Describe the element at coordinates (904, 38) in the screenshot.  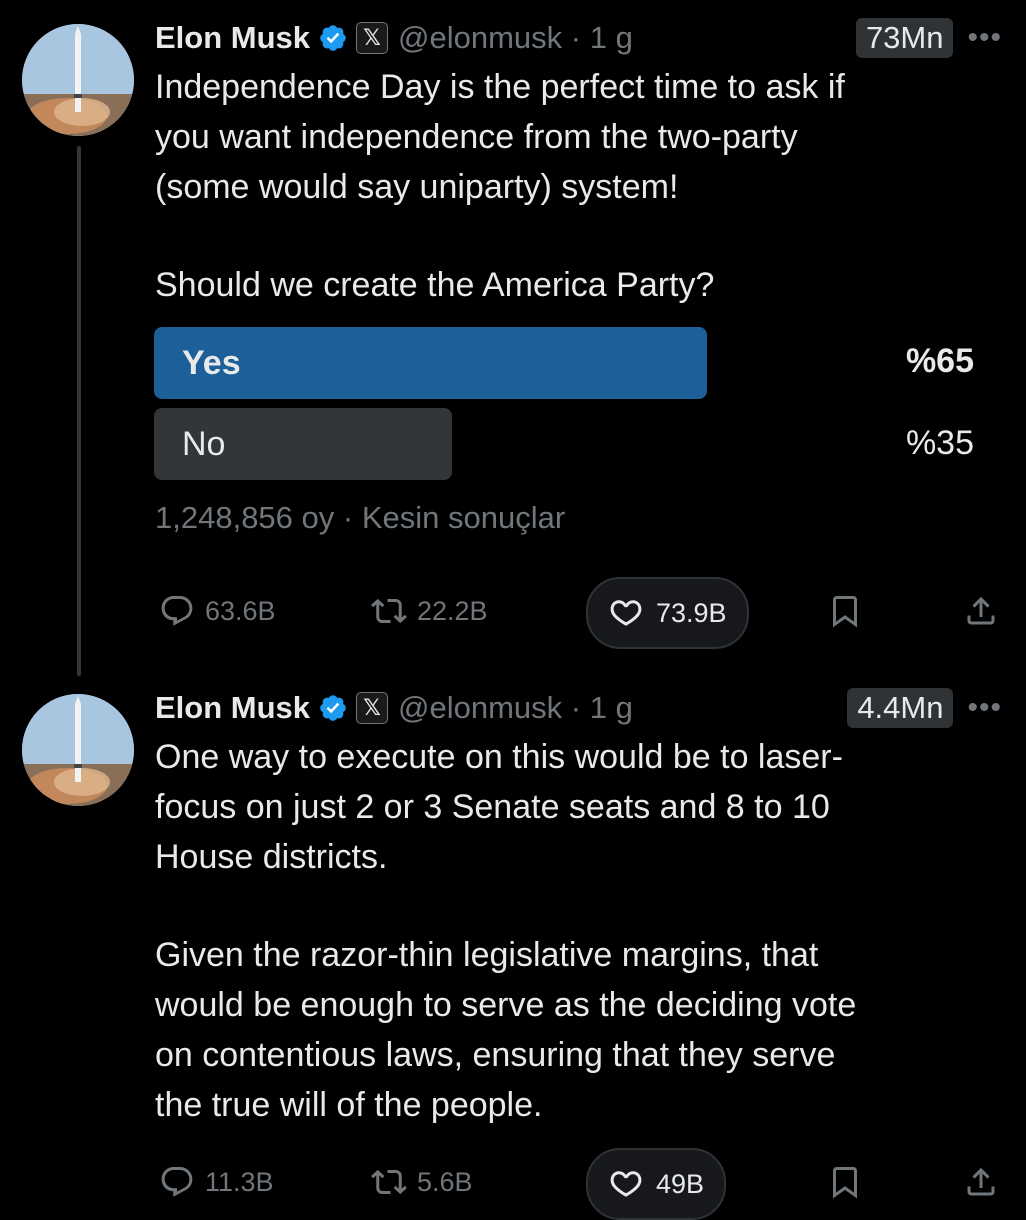
I see `view-count-badge: 73Mn` at that location.